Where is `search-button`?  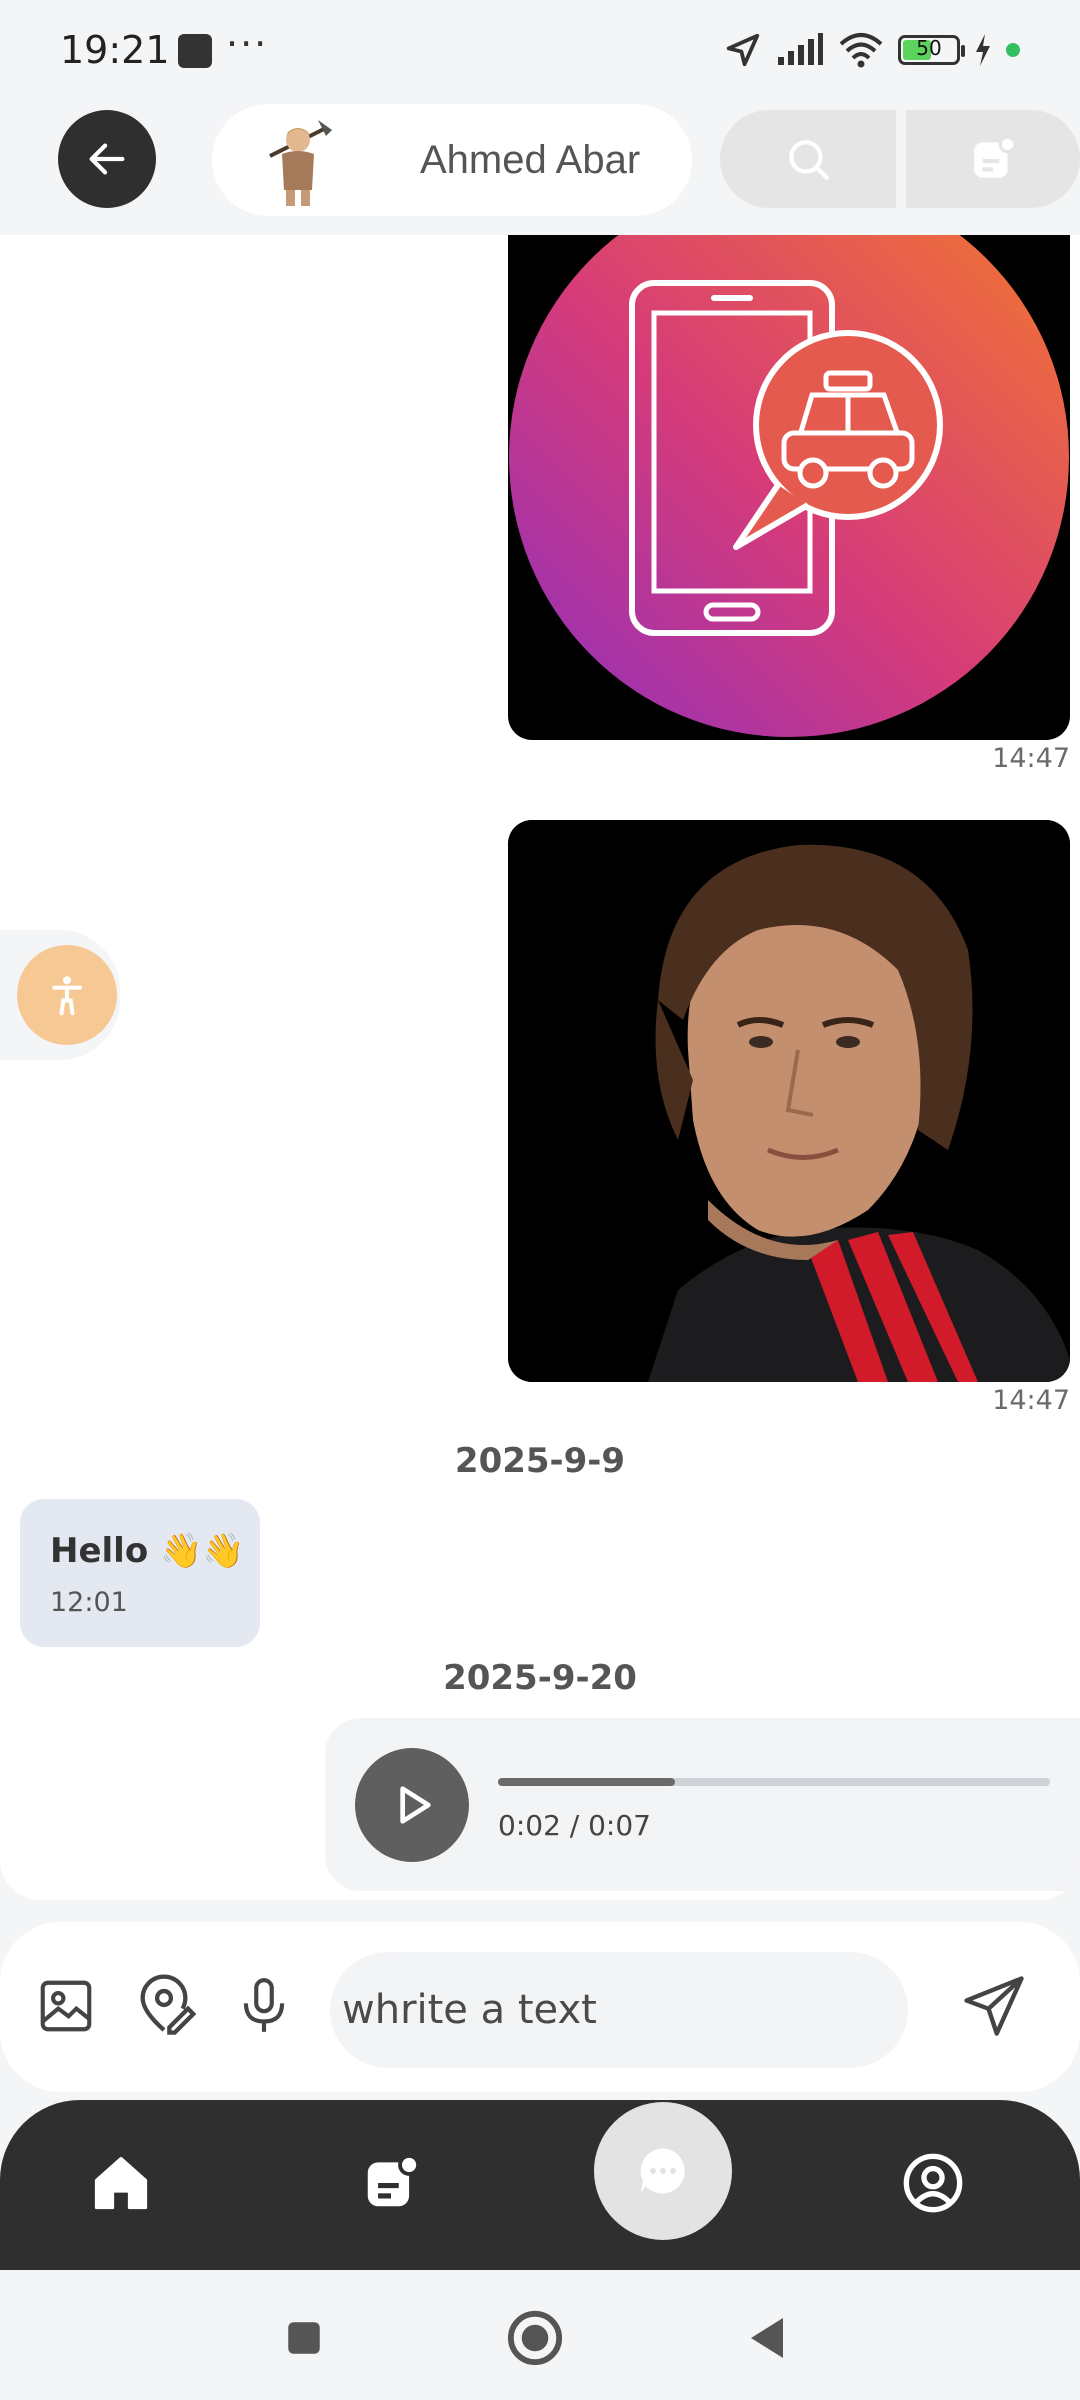
search-button is located at coordinates (808, 159).